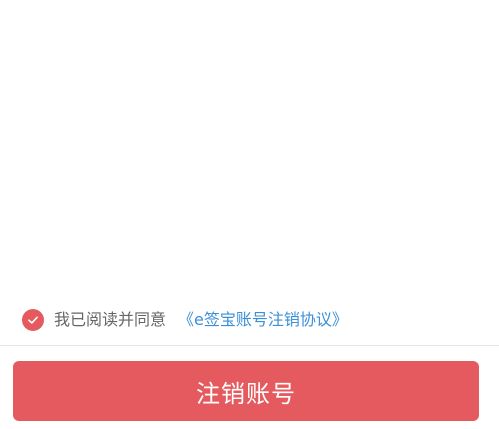 The image size is (499, 429). I want to click on agreement-row: 我已阅读并同意 《e签宝账号注销协议》, so click(185, 320).